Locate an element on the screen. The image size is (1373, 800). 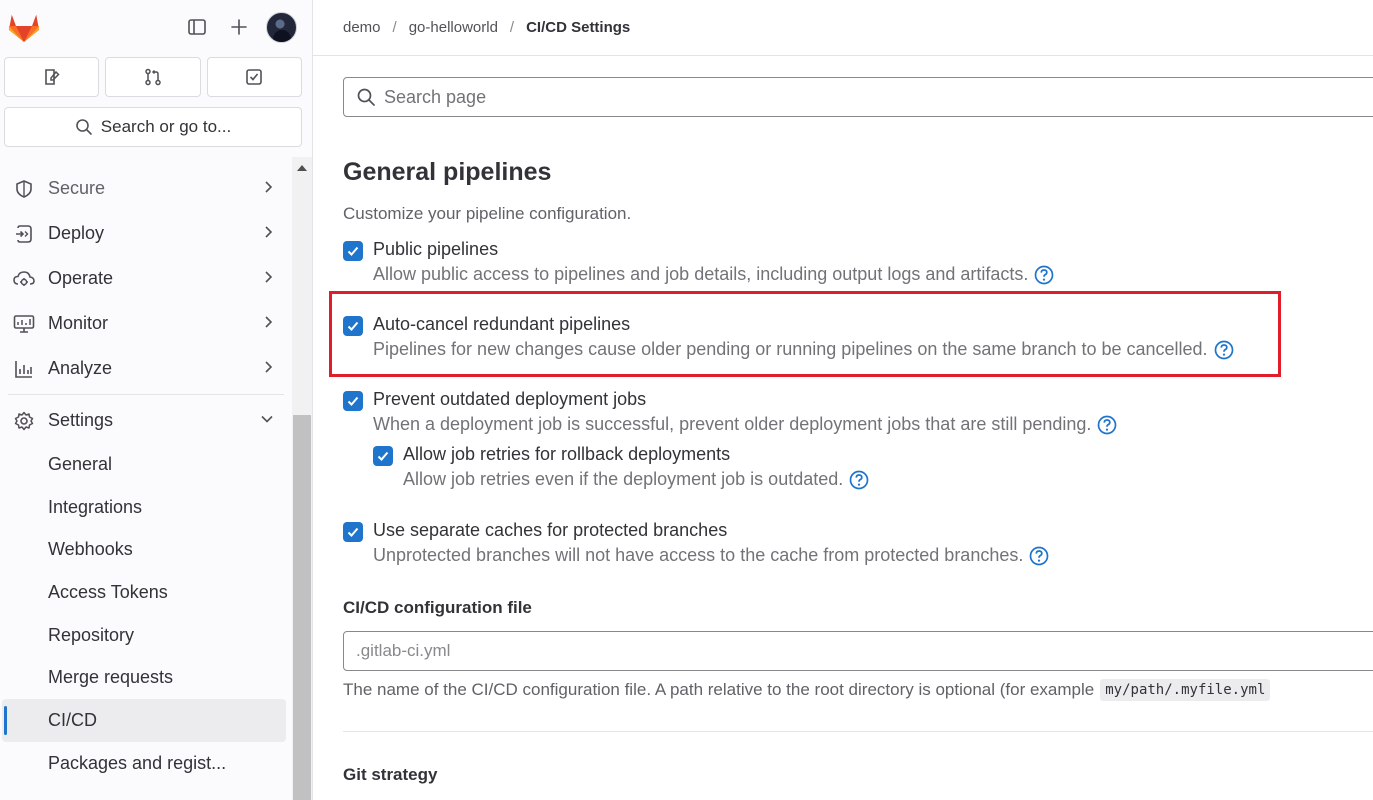
todos-button is located at coordinates (254, 77).